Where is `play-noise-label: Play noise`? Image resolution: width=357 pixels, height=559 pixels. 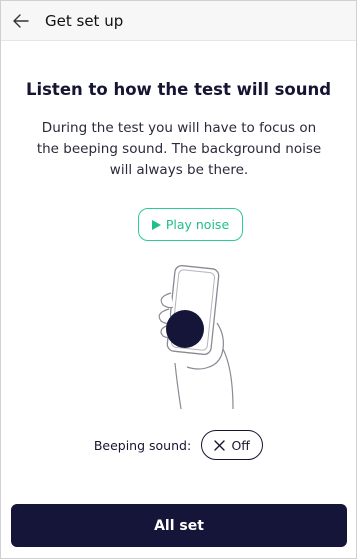
play-noise-label: Play noise is located at coordinates (197, 224).